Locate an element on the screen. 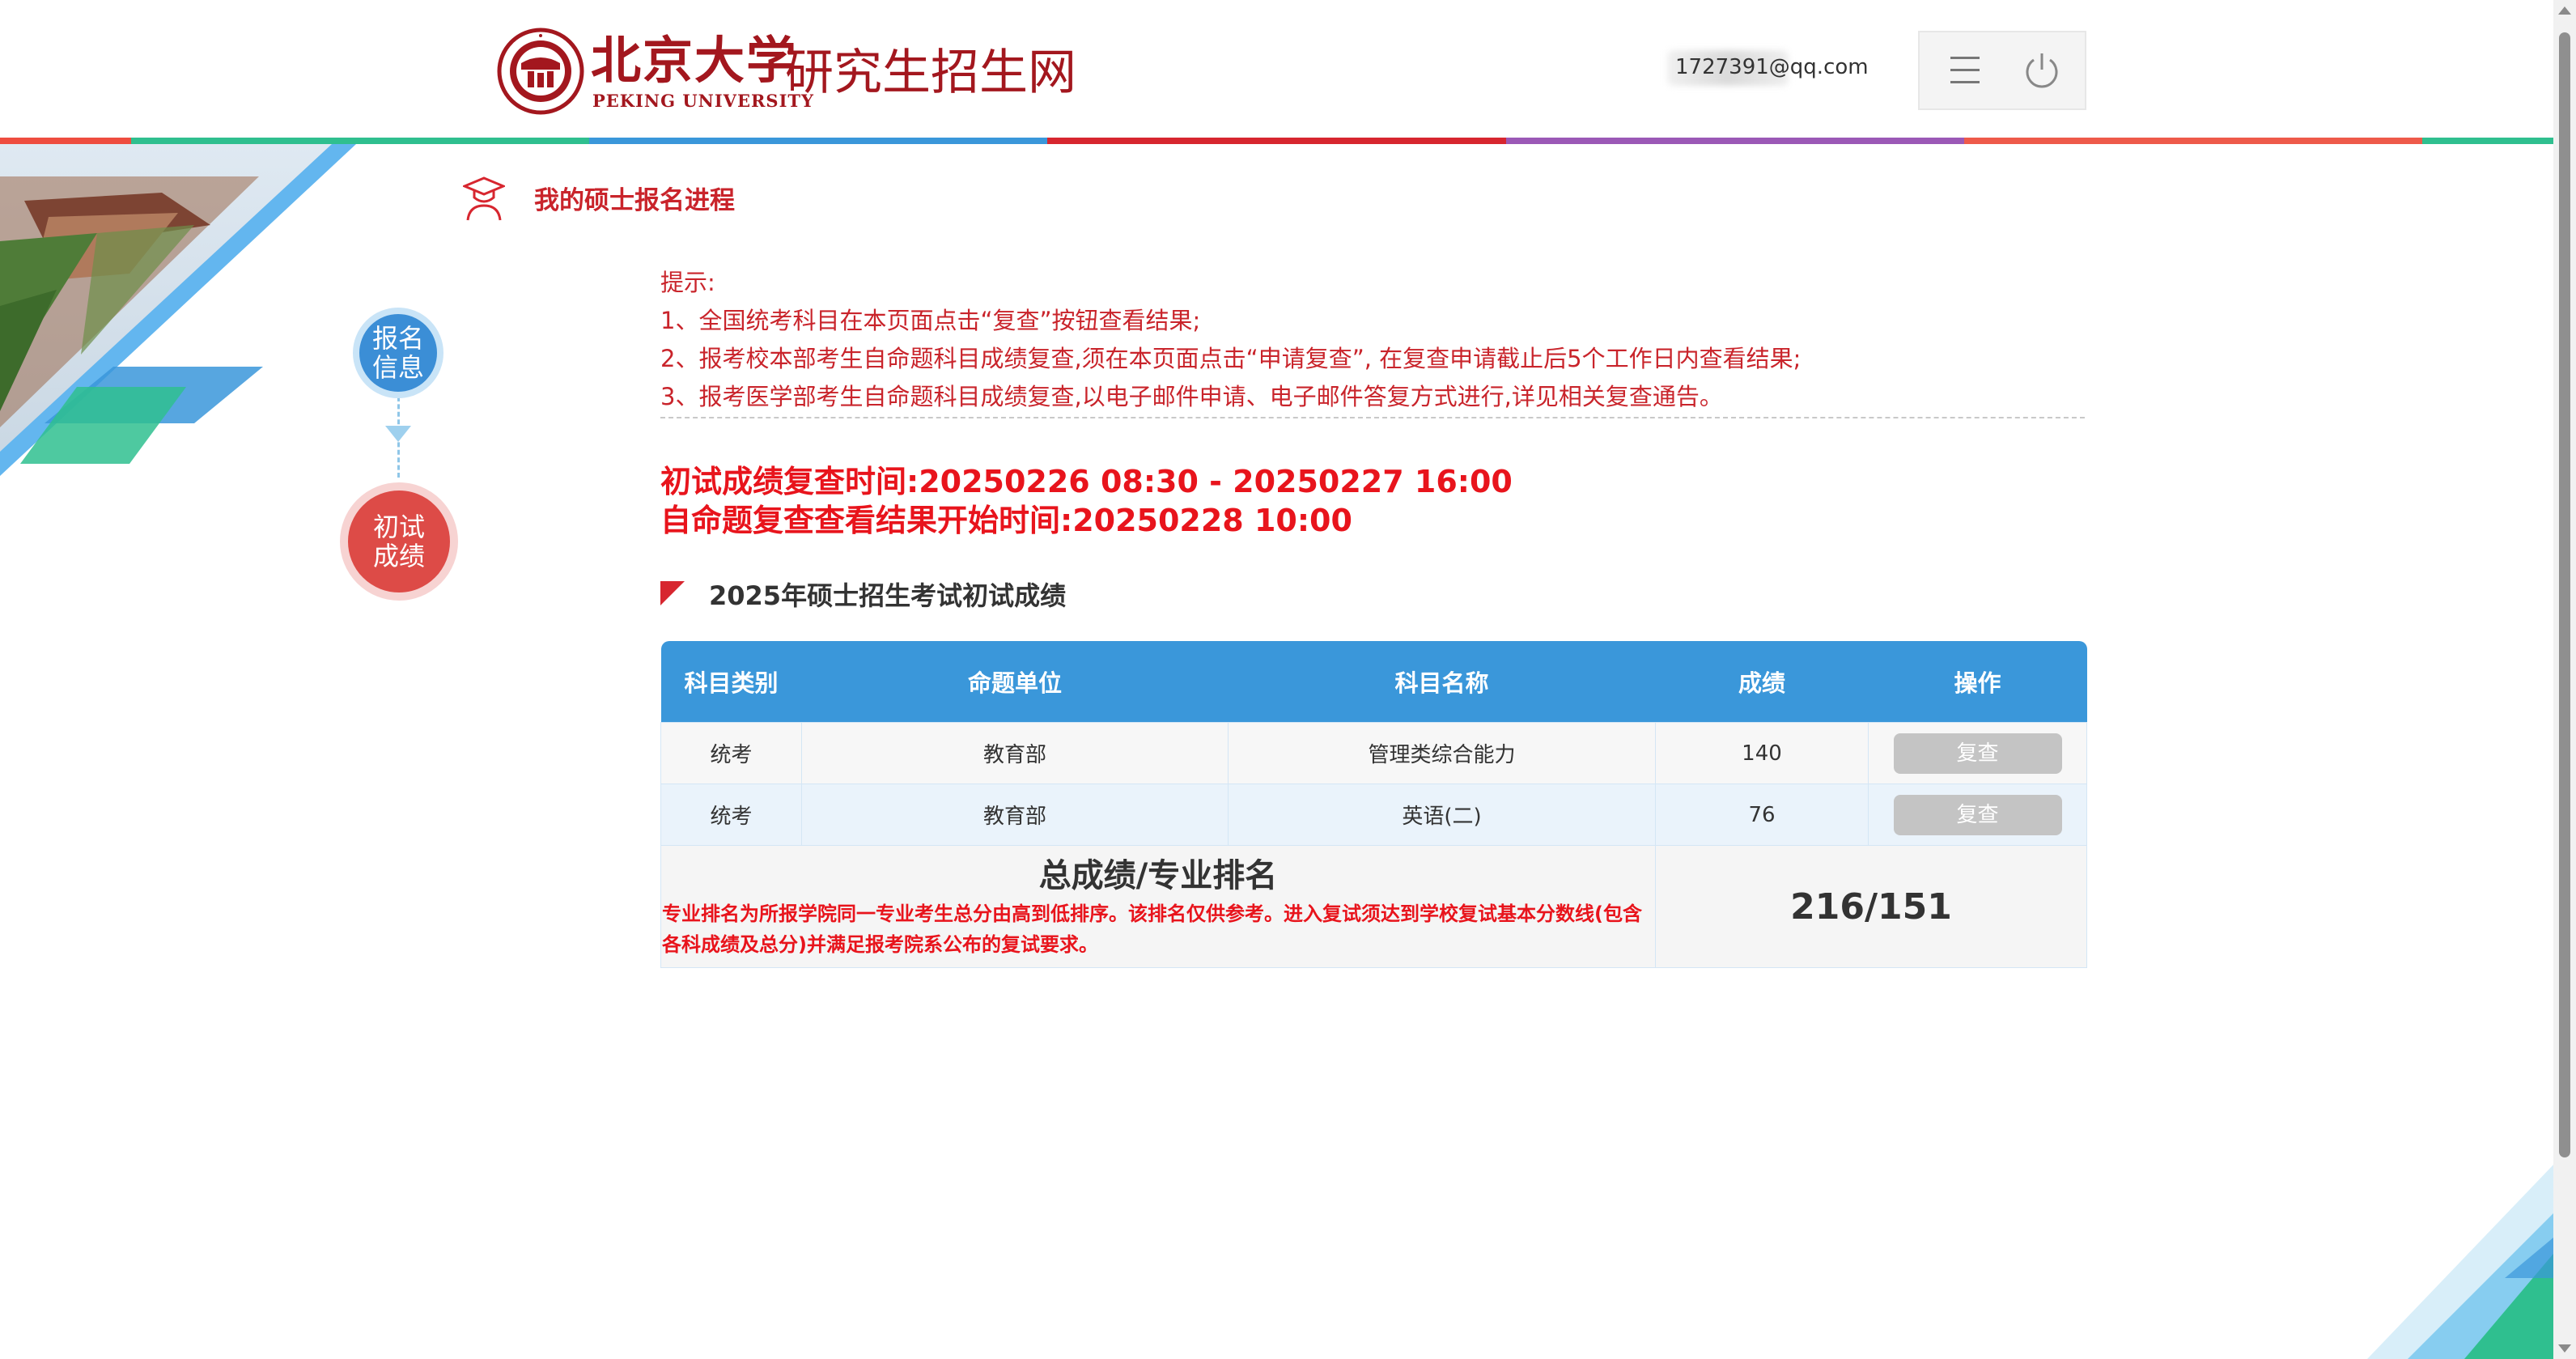  subject-cell: 英语(二) is located at coordinates (1442, 815).